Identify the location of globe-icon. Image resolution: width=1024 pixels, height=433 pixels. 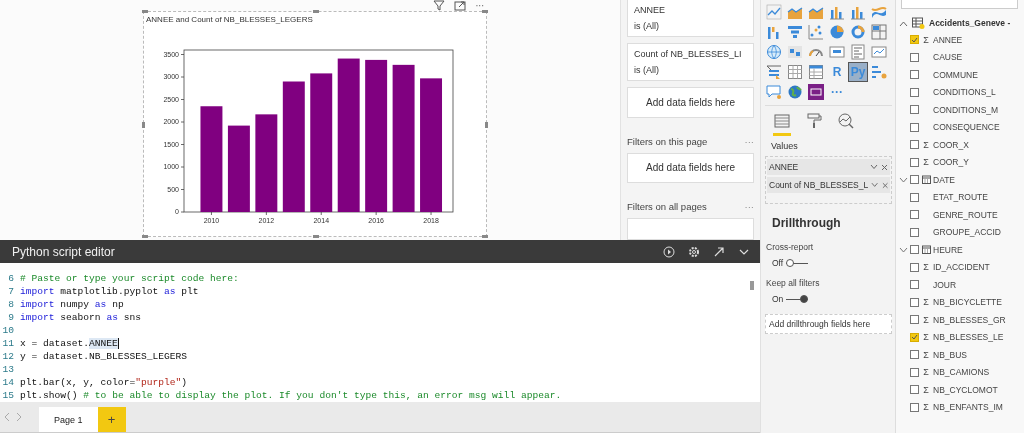
(774, 52).